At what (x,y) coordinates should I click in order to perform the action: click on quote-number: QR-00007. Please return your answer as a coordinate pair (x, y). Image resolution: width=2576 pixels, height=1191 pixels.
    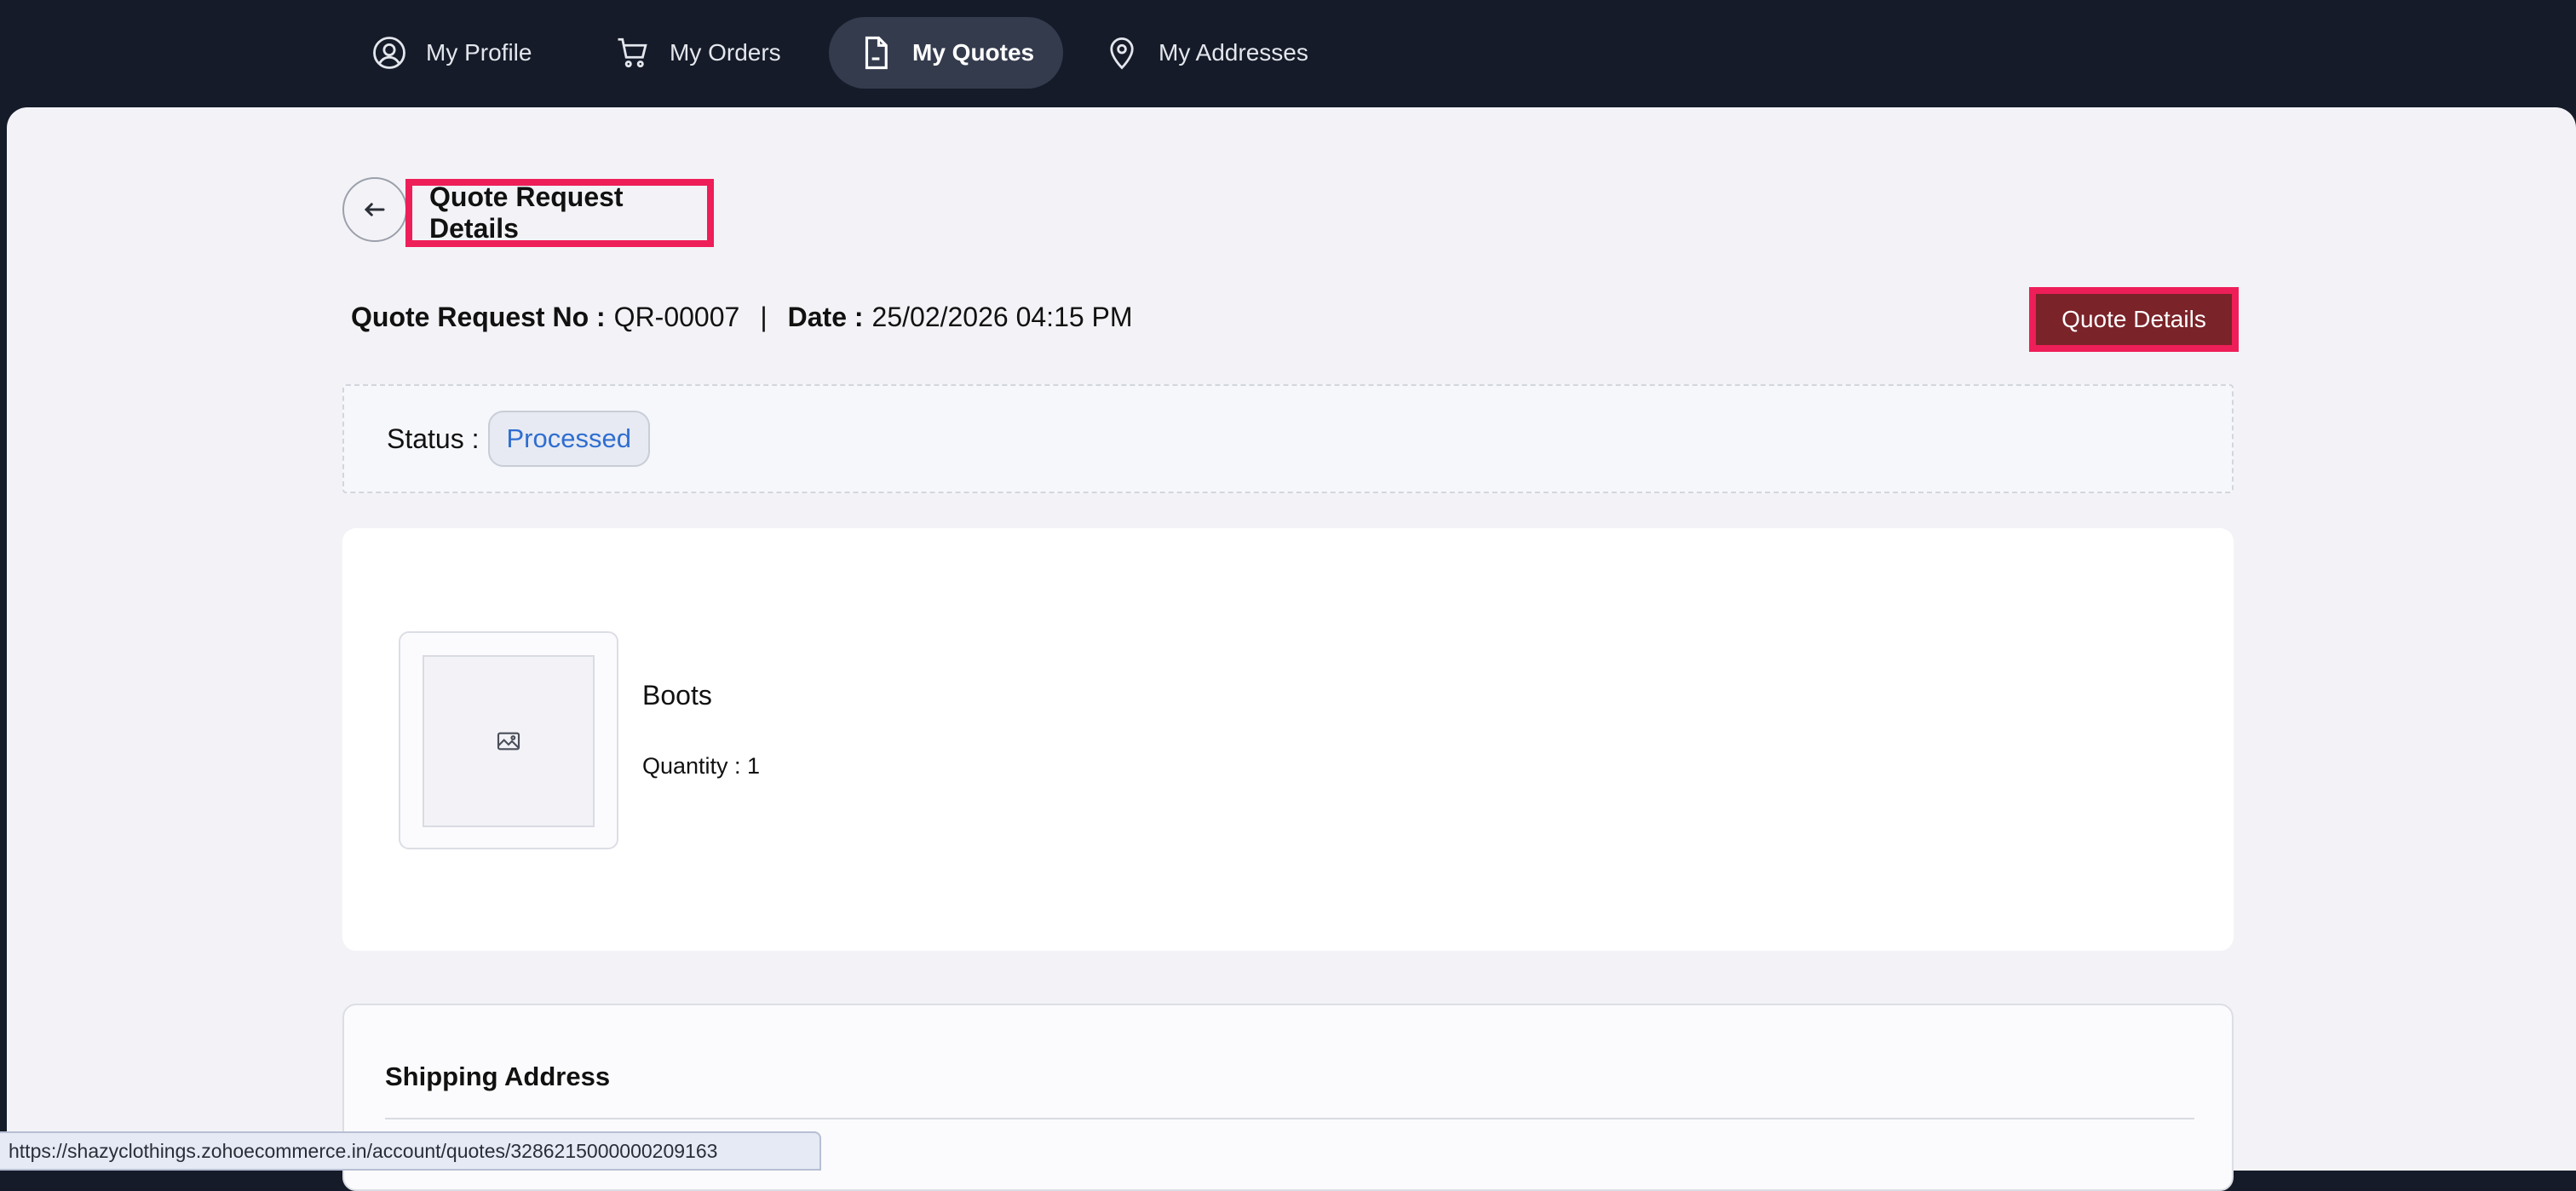
    Looking at the image, I should click on (676, 317).